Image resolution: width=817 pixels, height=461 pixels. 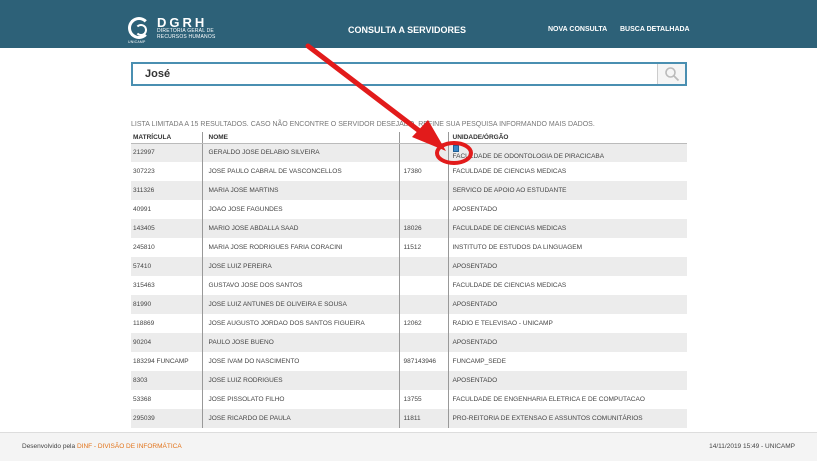 I want to click on search-input, so click(x=395, y=74).